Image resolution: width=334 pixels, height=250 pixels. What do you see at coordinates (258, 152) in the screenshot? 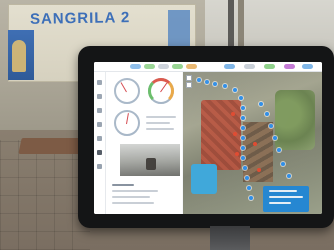
I see `map-buildings` at bounding box center [258, 152].